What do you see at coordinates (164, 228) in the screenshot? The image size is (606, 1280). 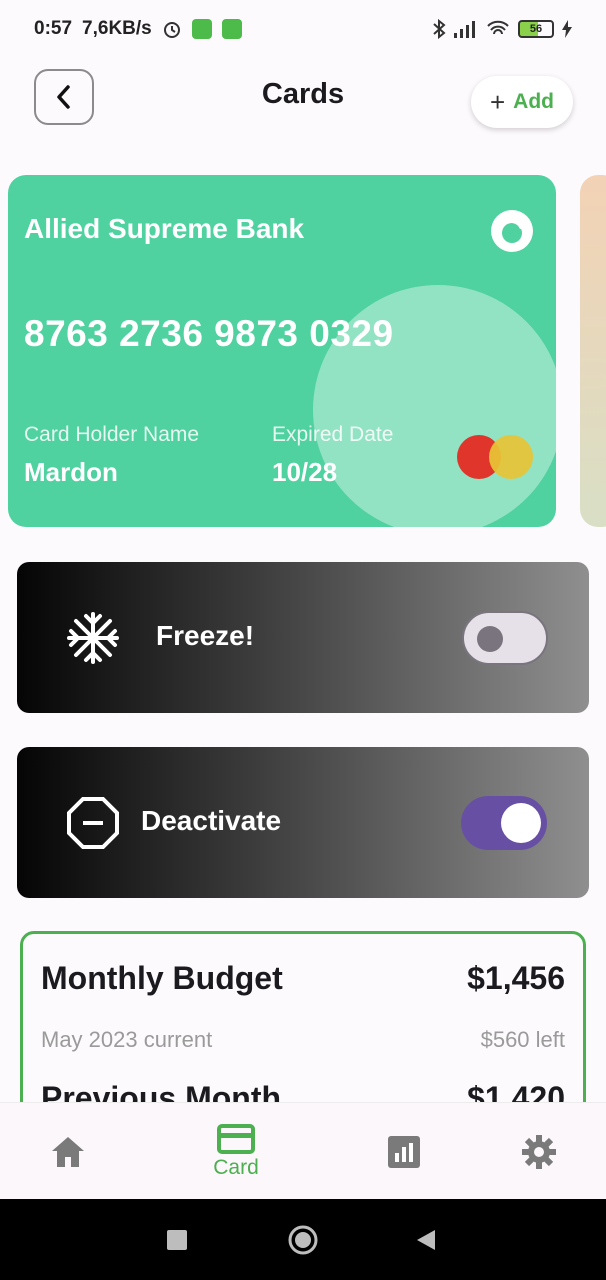 I see `bank-name: Allied Supreme Bank` at bounding box center [164, 228].